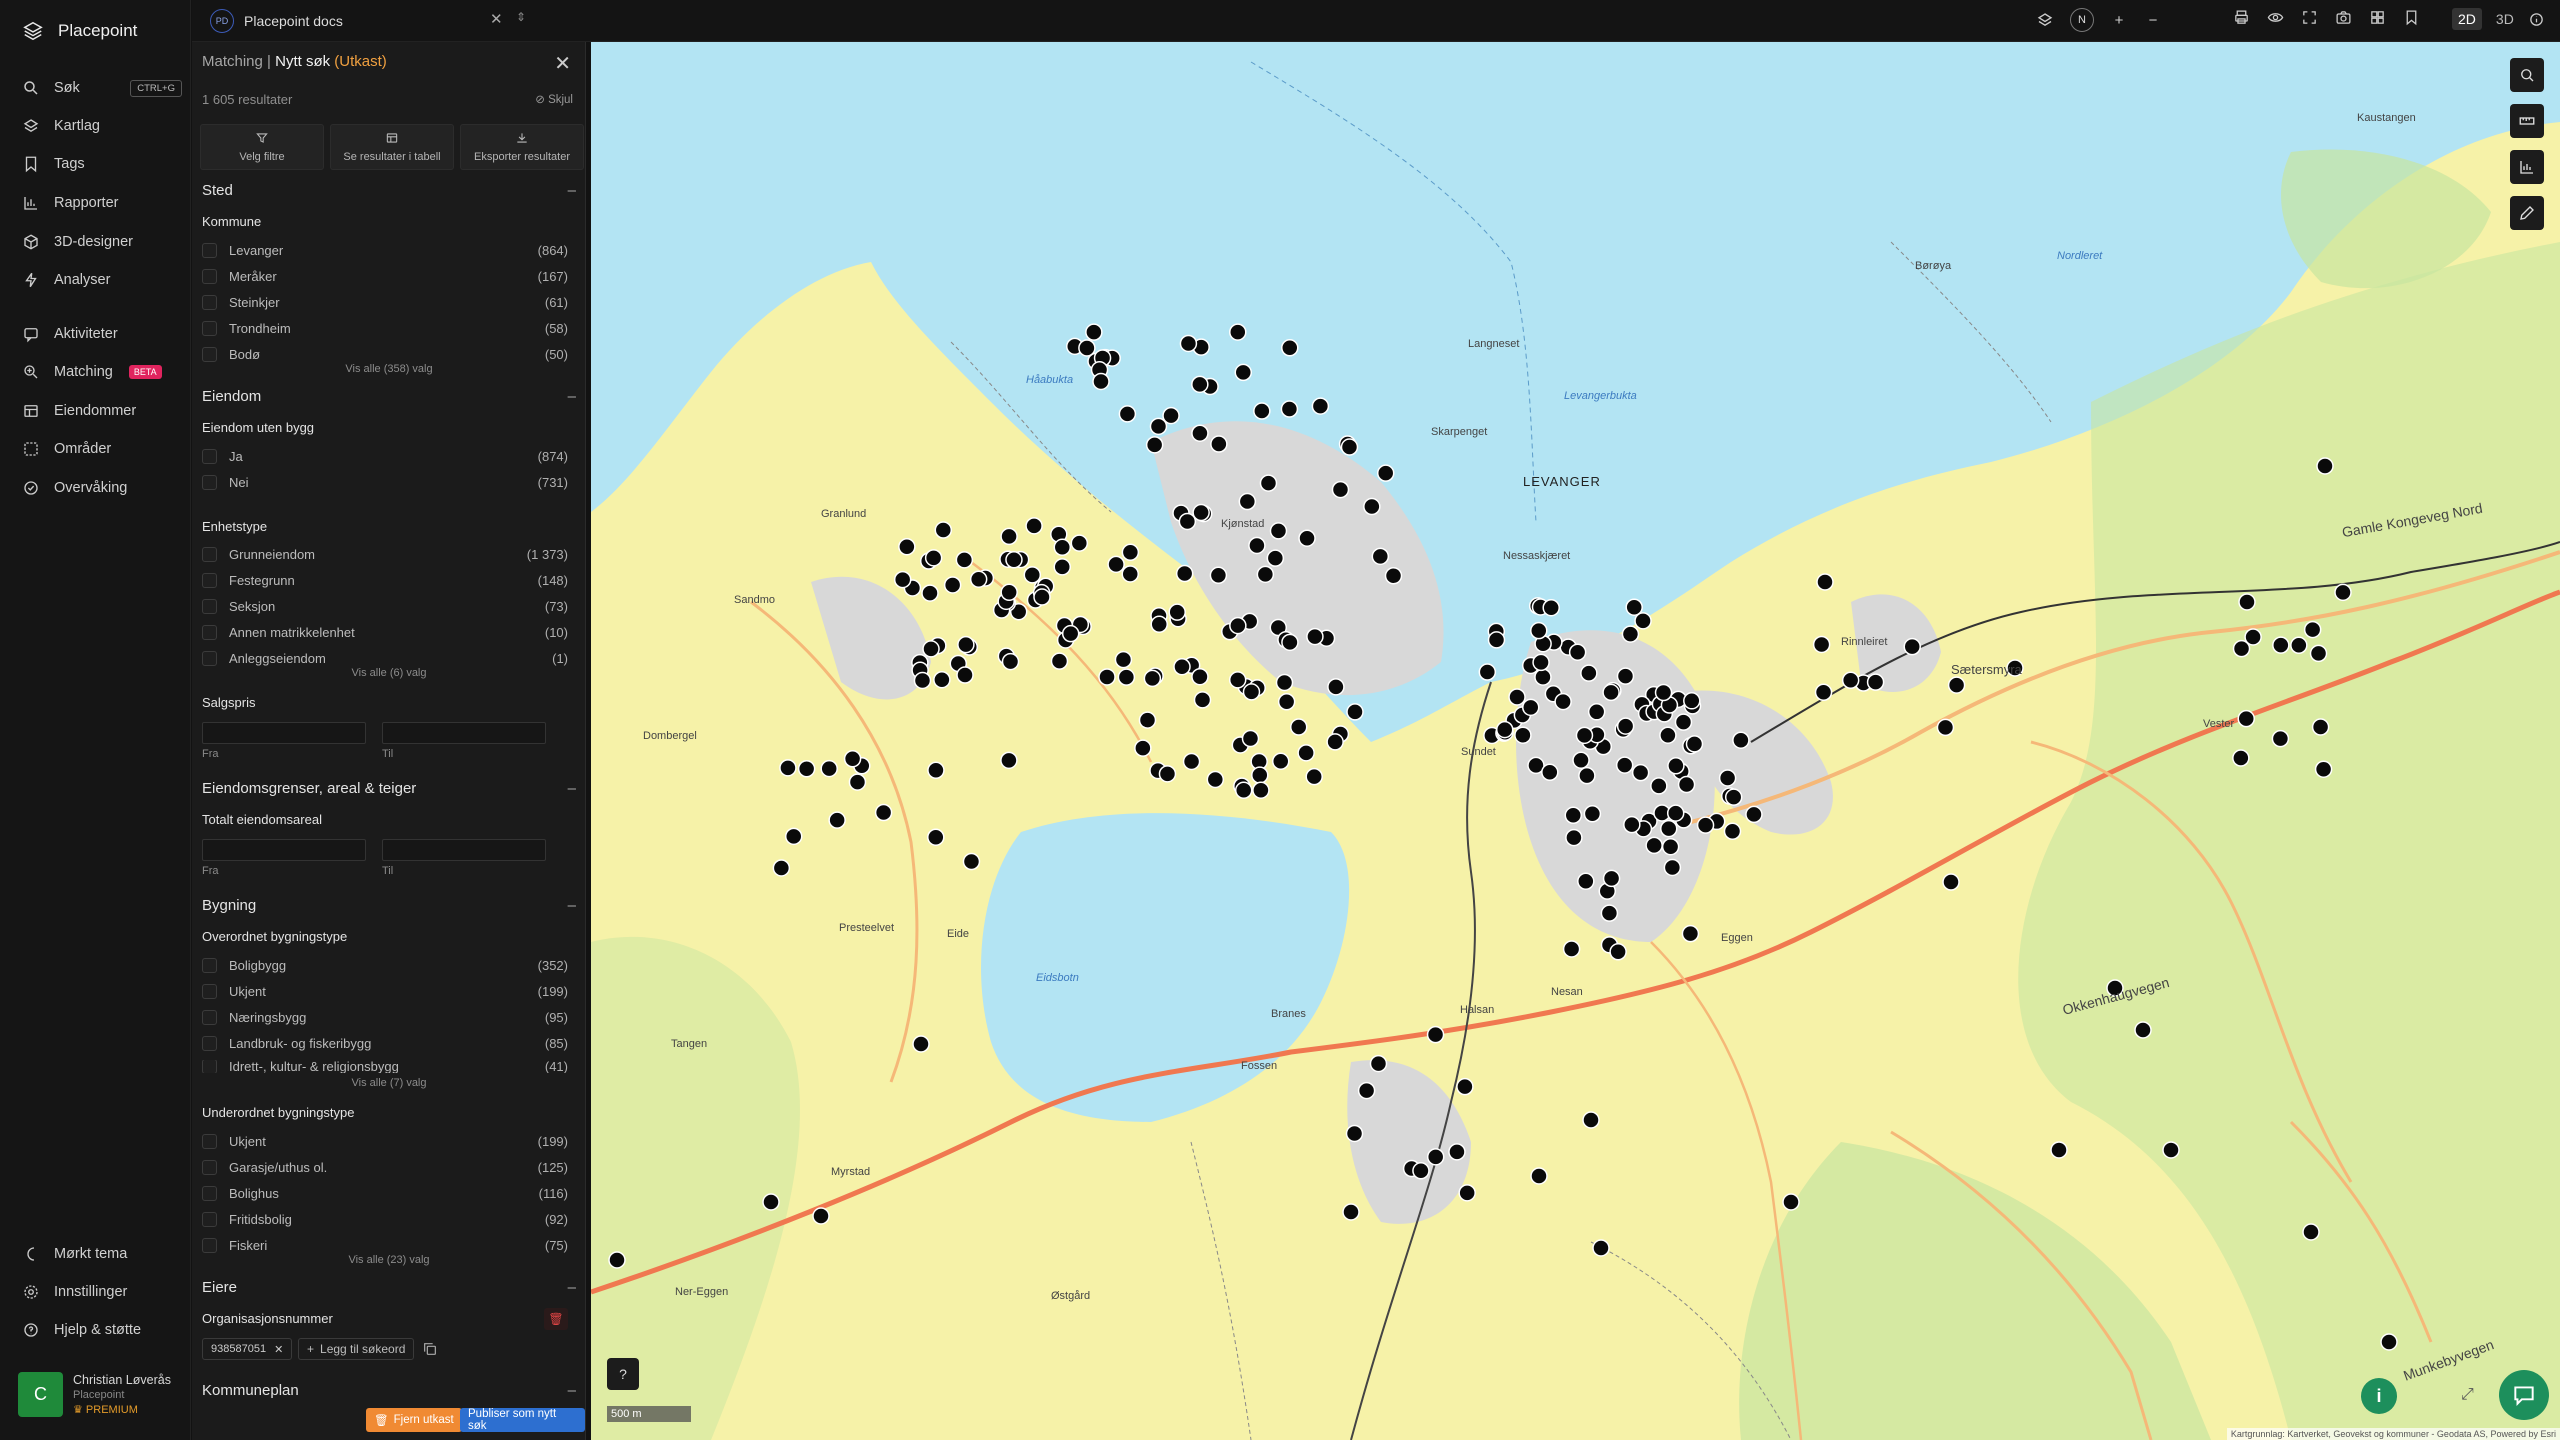 This screenshot has height=1440, width=2560. Describe the element at coordinates (385, 991) in the screenshot. I see `option-ukjent: Ukjent (199)` at that location.